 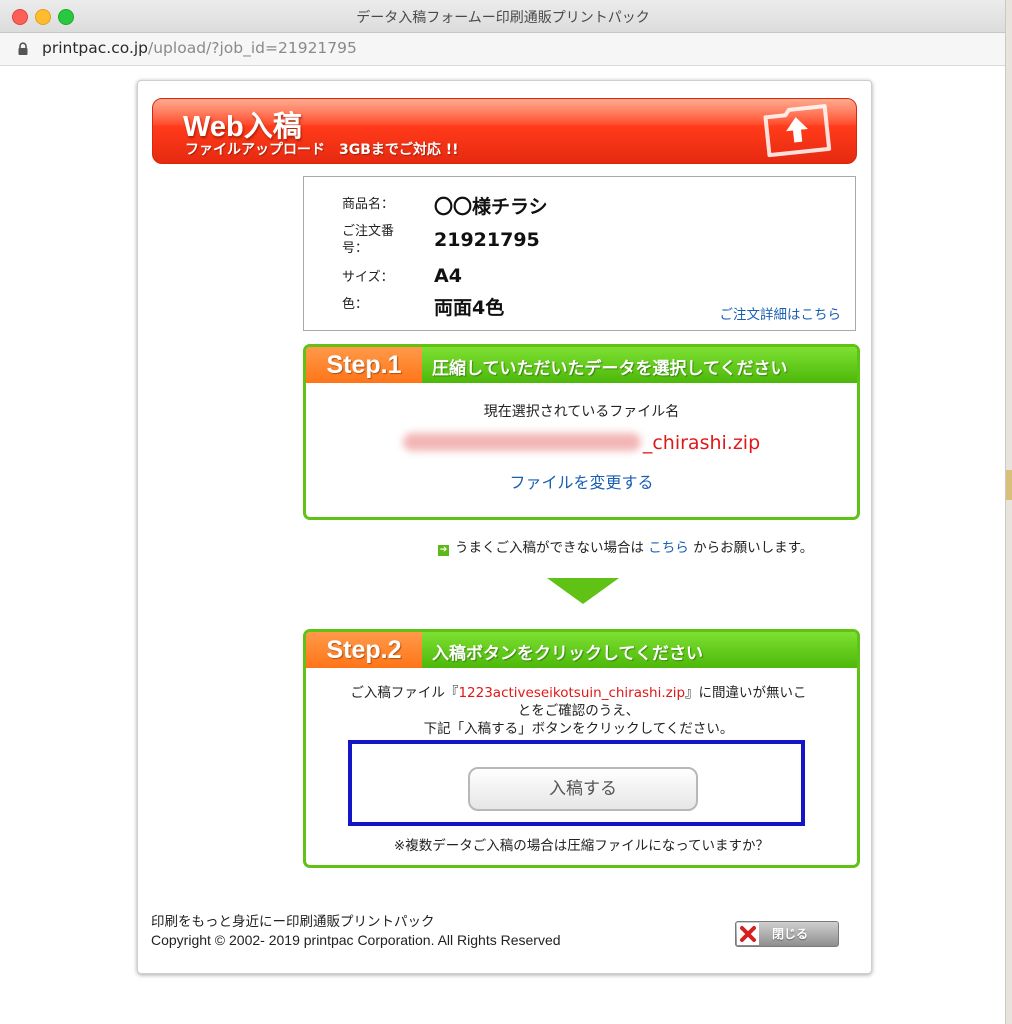 I want to click on current-file-label: 現在選択されているファイル名, so click(x=581, y=412).